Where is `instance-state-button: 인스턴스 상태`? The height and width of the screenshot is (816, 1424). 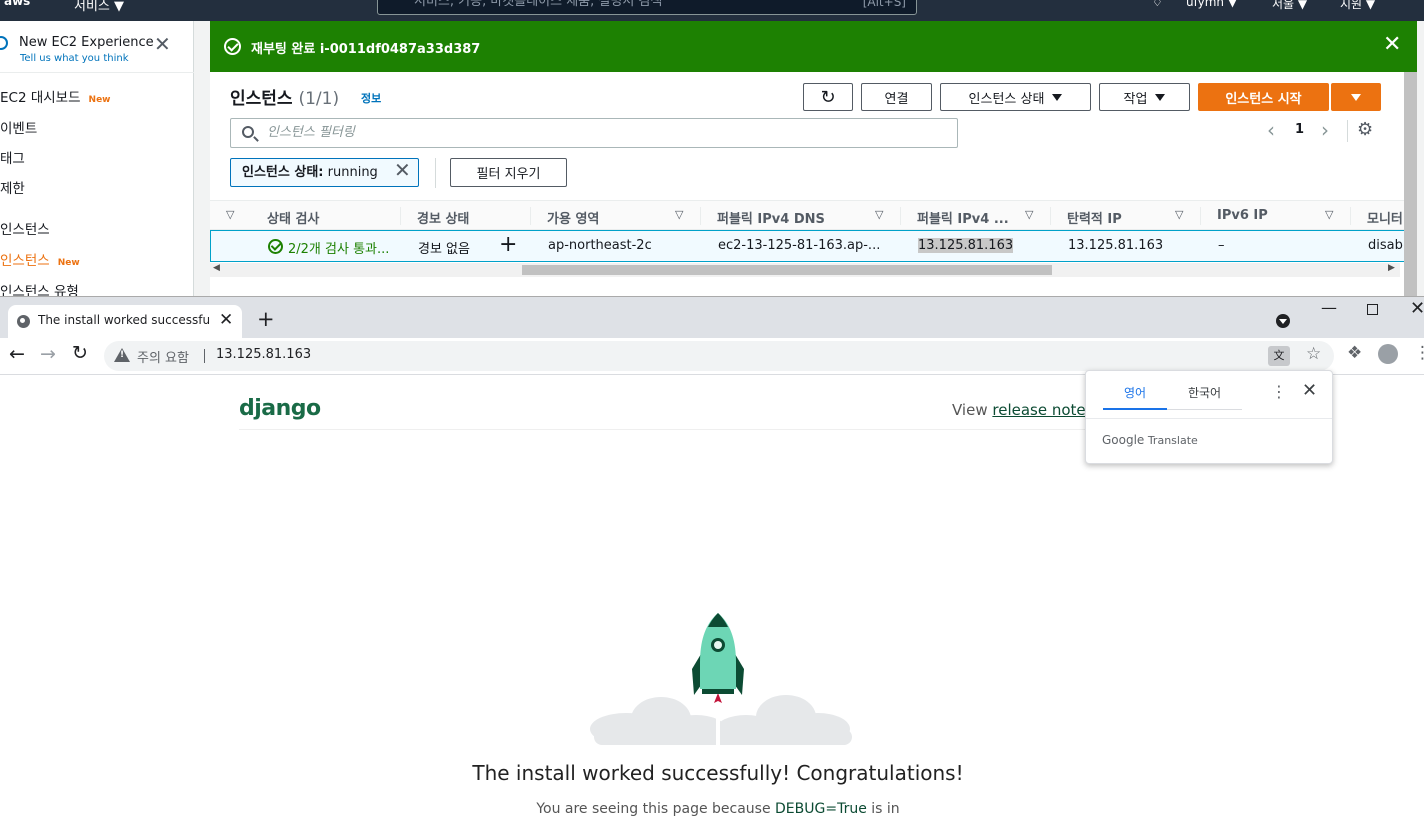 instance-state-button: 인스턴스 상태 is located at coordinates (1015, 97).